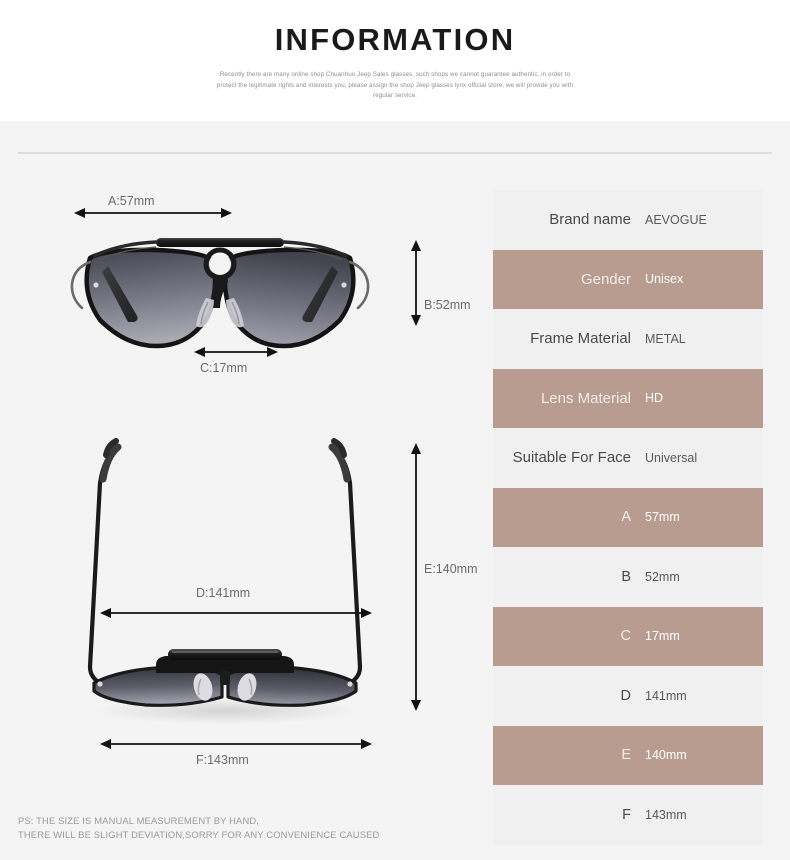  What do you see at coordinates (220, 293) in the screenshot?
I see `sunglasses-front-view-image` at bounding box center [220, 293].